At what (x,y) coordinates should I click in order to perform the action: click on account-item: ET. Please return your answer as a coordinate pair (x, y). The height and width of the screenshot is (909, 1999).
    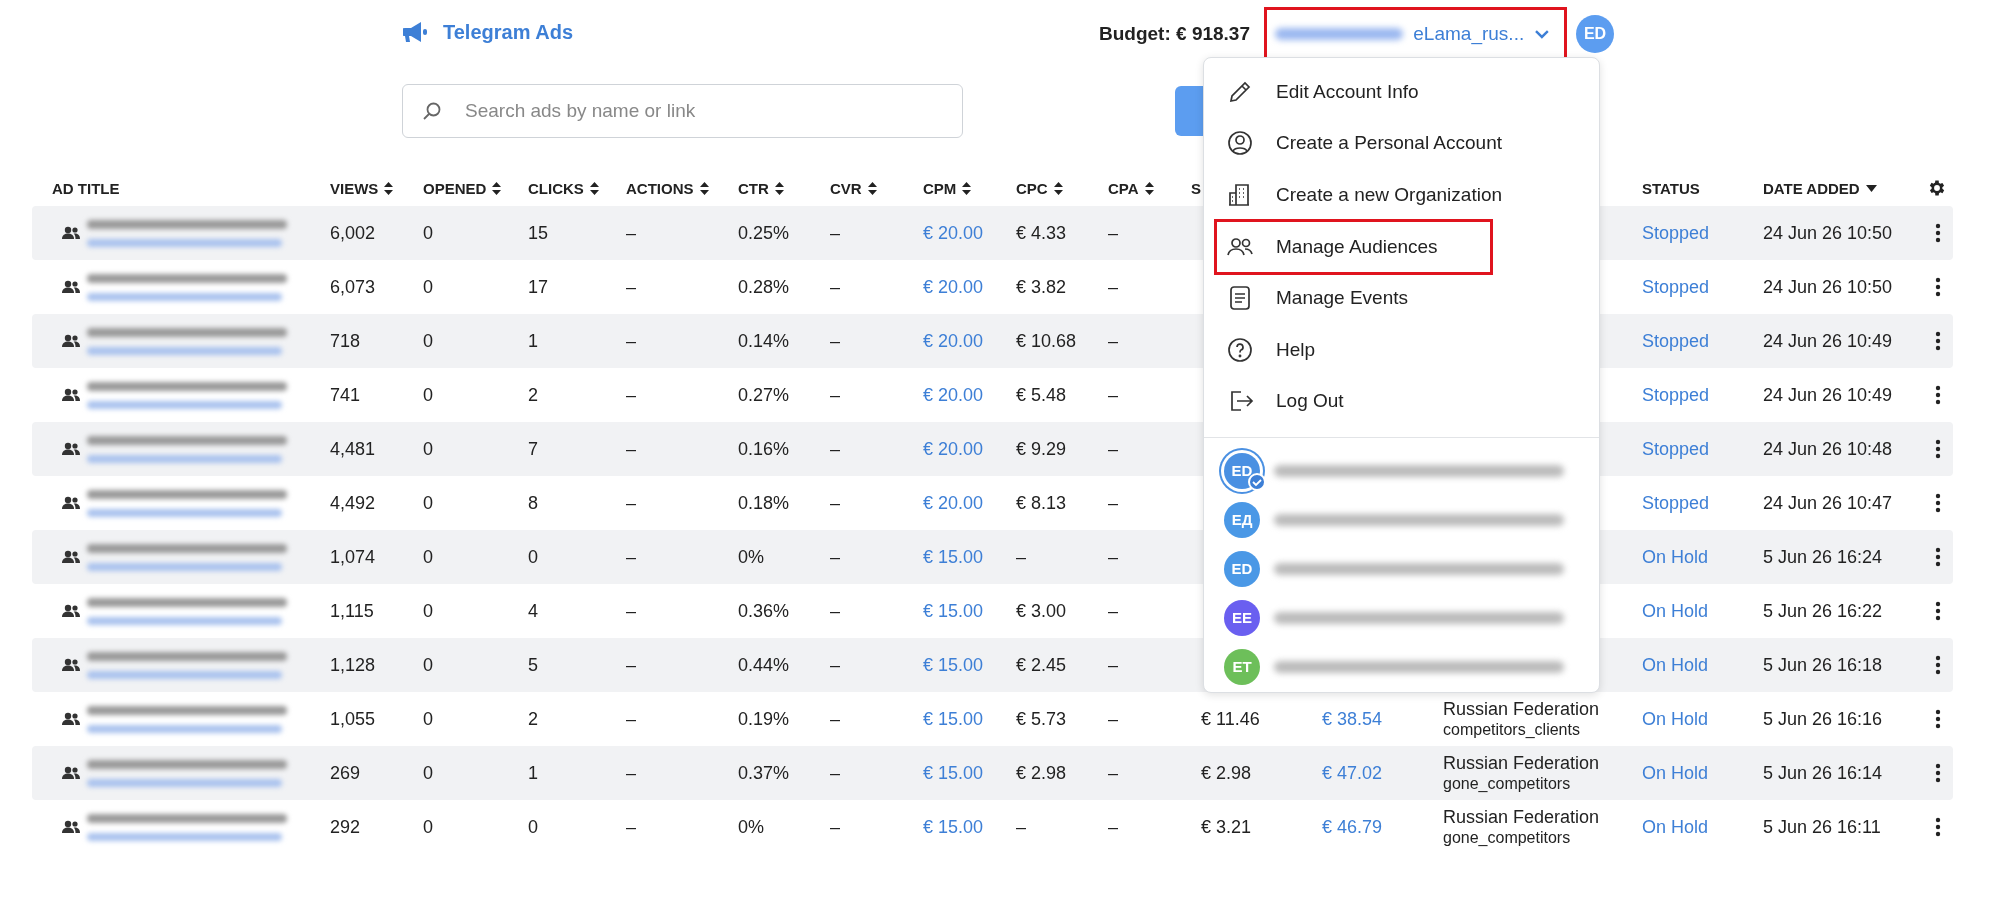
    Looking at the image, I should click on (1401, 666).